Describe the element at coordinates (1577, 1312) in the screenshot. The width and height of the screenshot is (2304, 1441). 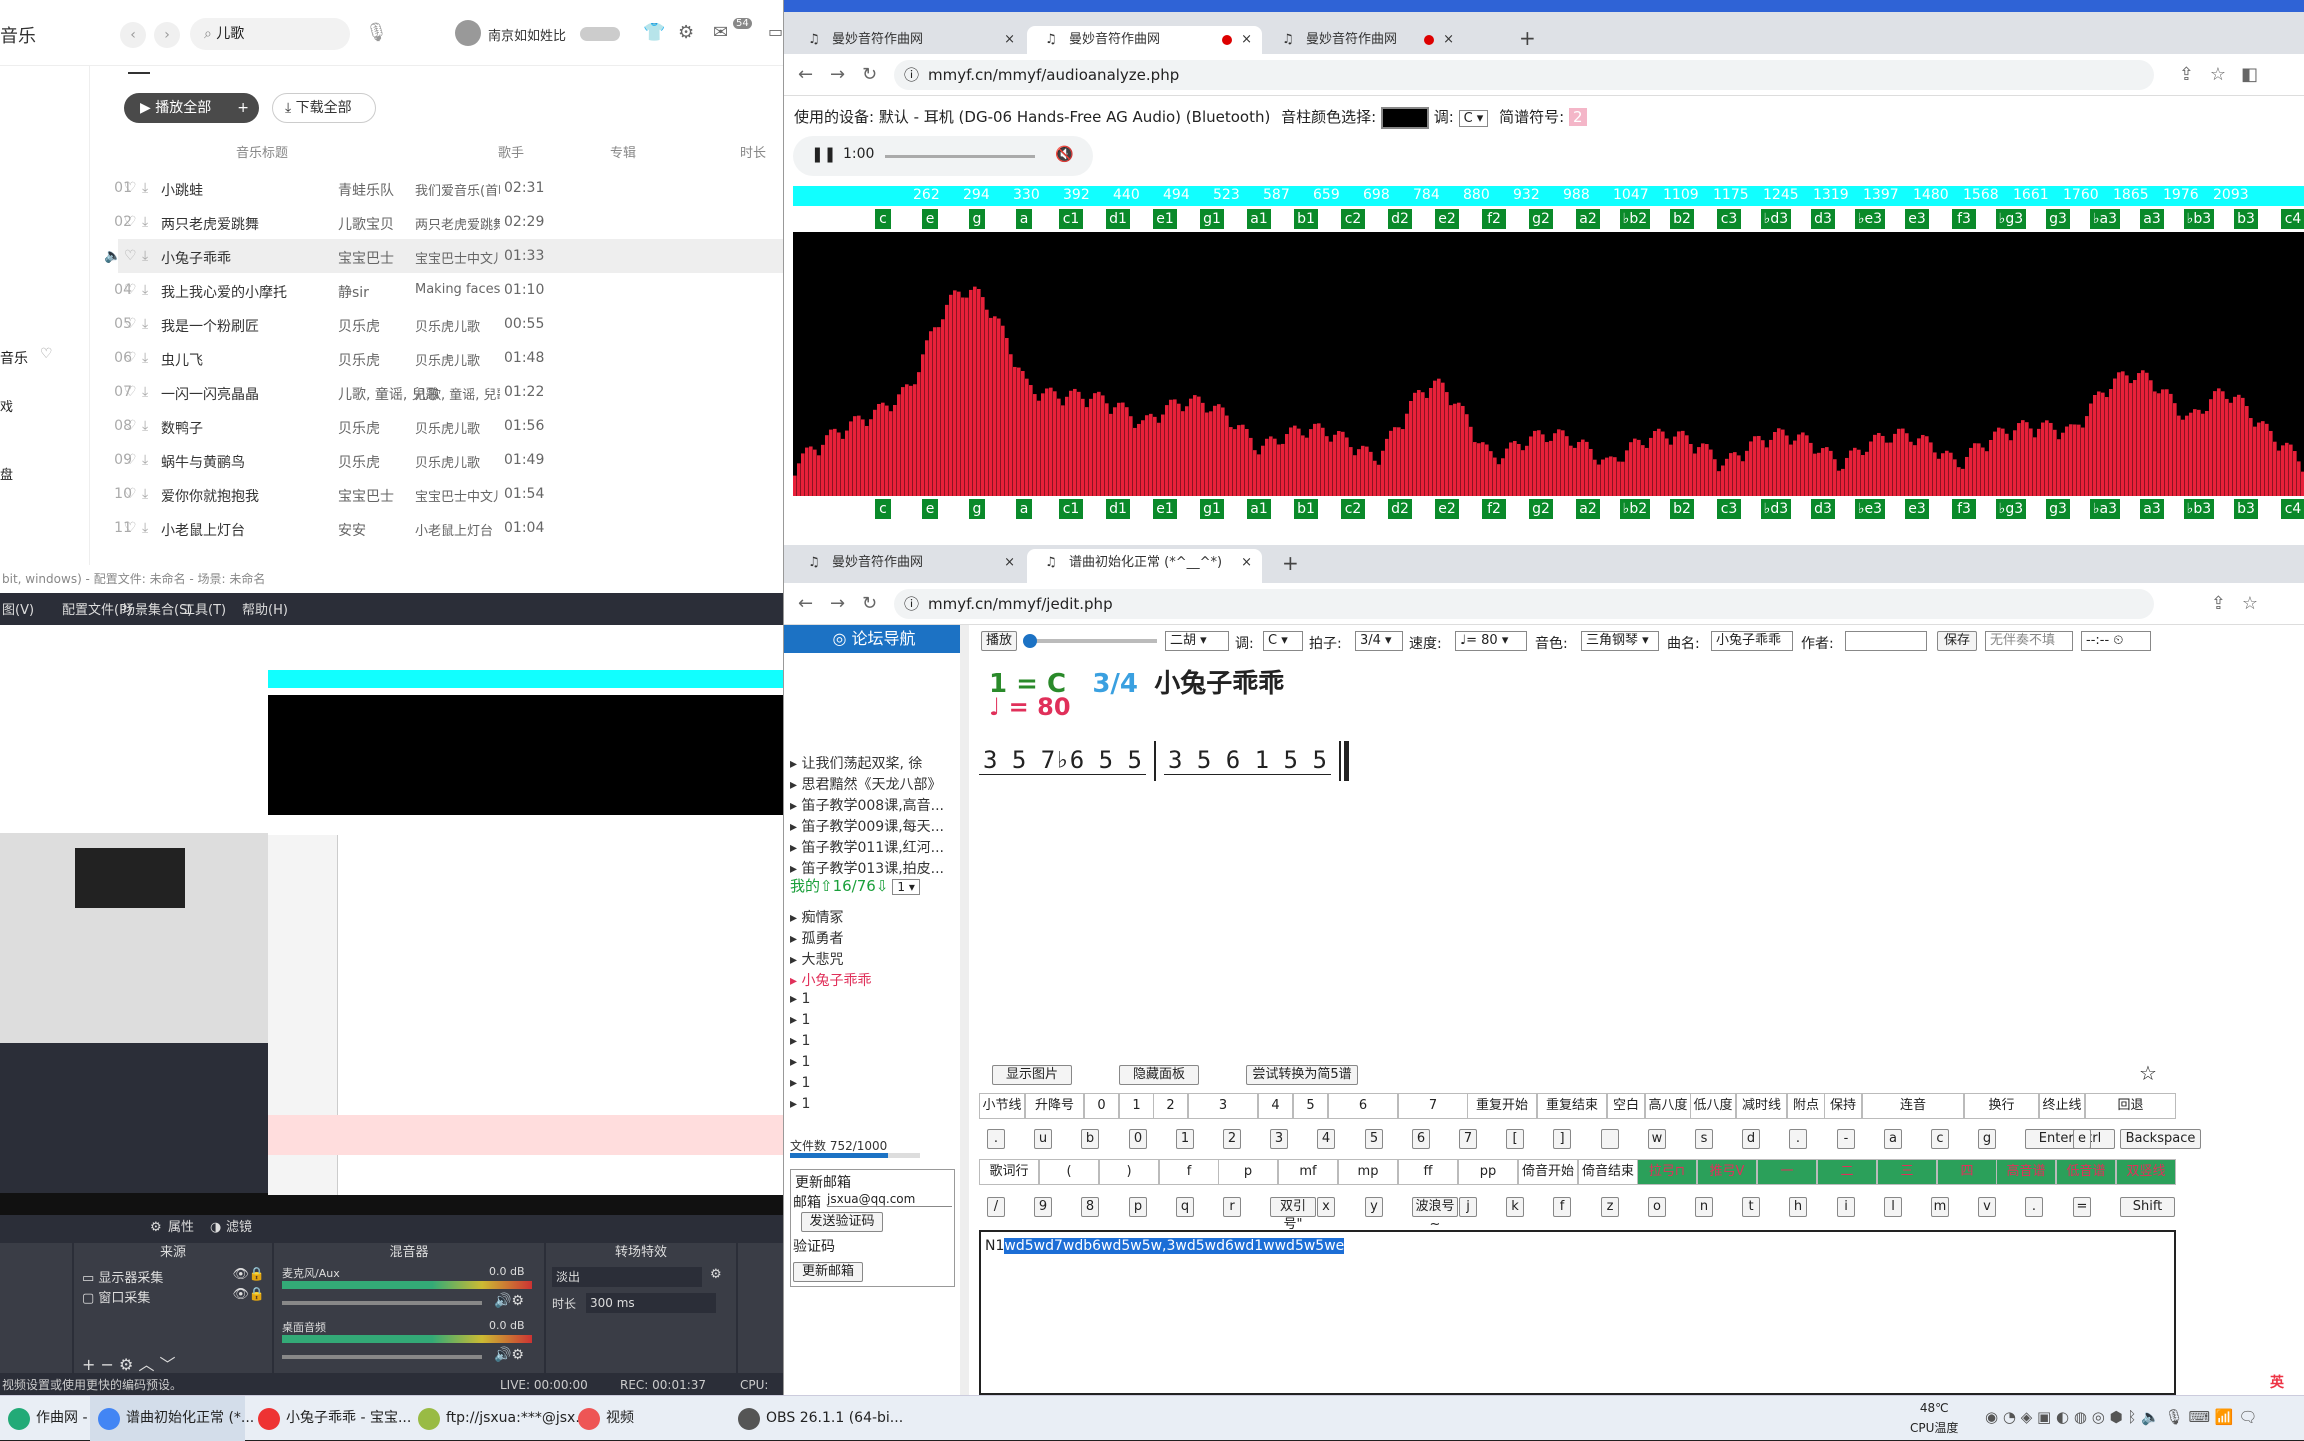
I see `notation-input: N1wd5wd7wdb6wd5w5w,3wd5wd6wd1wwd5w5we` at that location.